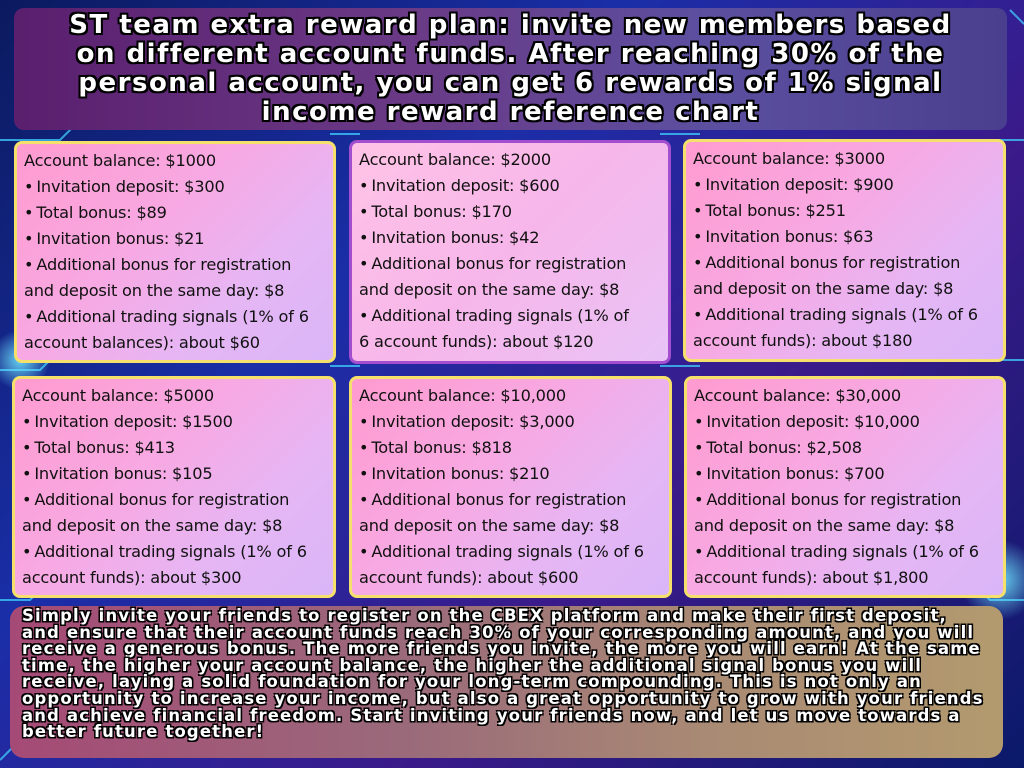 This screenshot has height=768, width=1024. What do you see at coordinates (476, 341) in the screenshot?
I see `card-trading-signals-cont: 6 account funds): about $120` at bounding box center [476, 341].